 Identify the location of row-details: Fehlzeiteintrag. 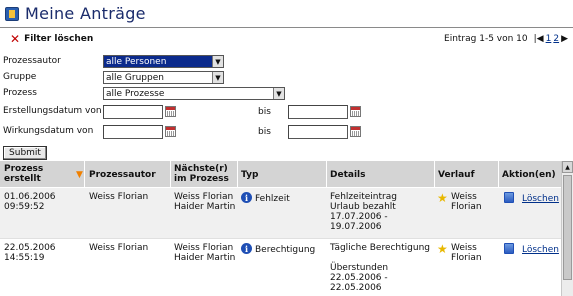
(363, 197).